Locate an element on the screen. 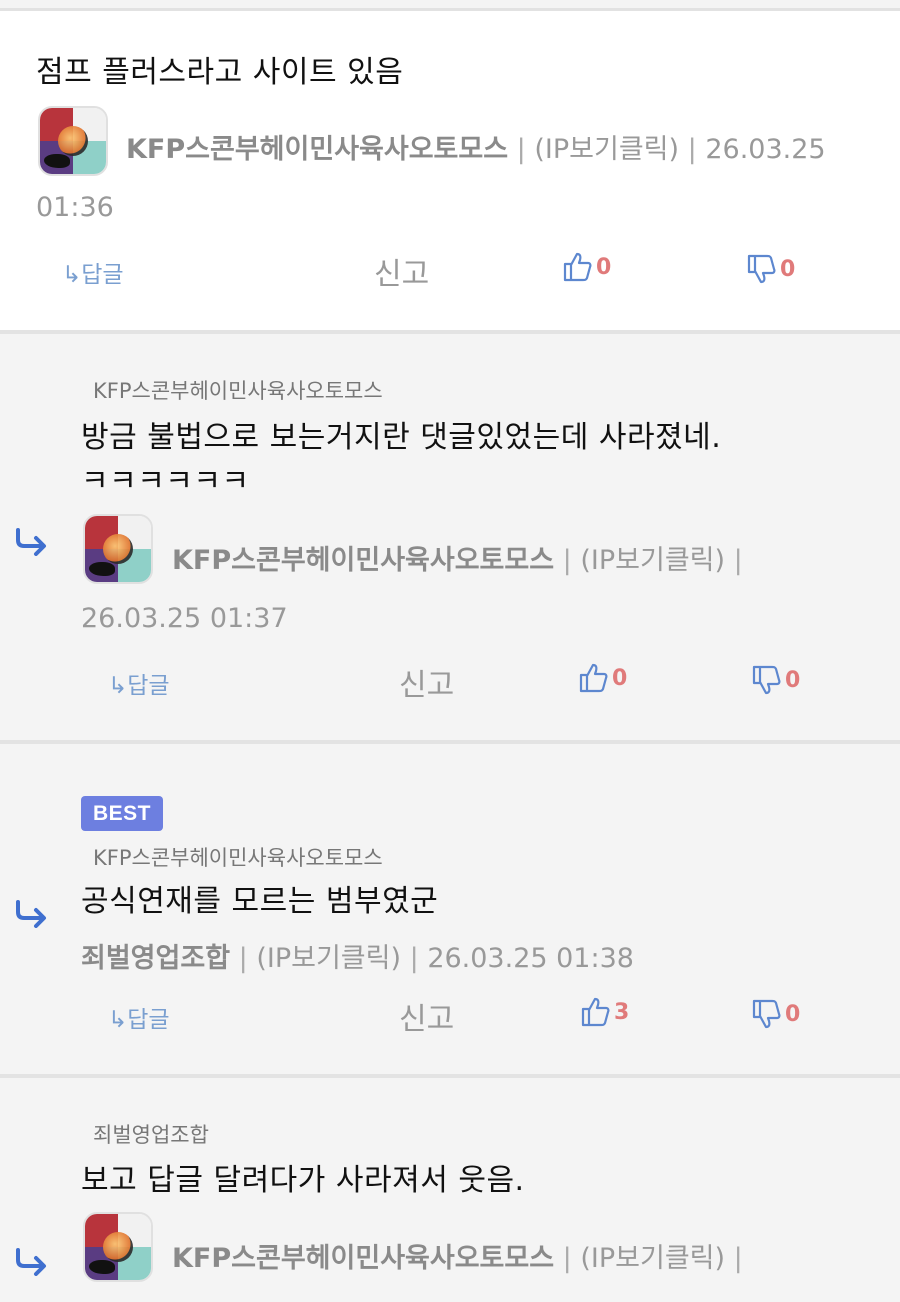  reply-target-nickname: 죄벌영업조합 is located at coordinates (151, 1135).